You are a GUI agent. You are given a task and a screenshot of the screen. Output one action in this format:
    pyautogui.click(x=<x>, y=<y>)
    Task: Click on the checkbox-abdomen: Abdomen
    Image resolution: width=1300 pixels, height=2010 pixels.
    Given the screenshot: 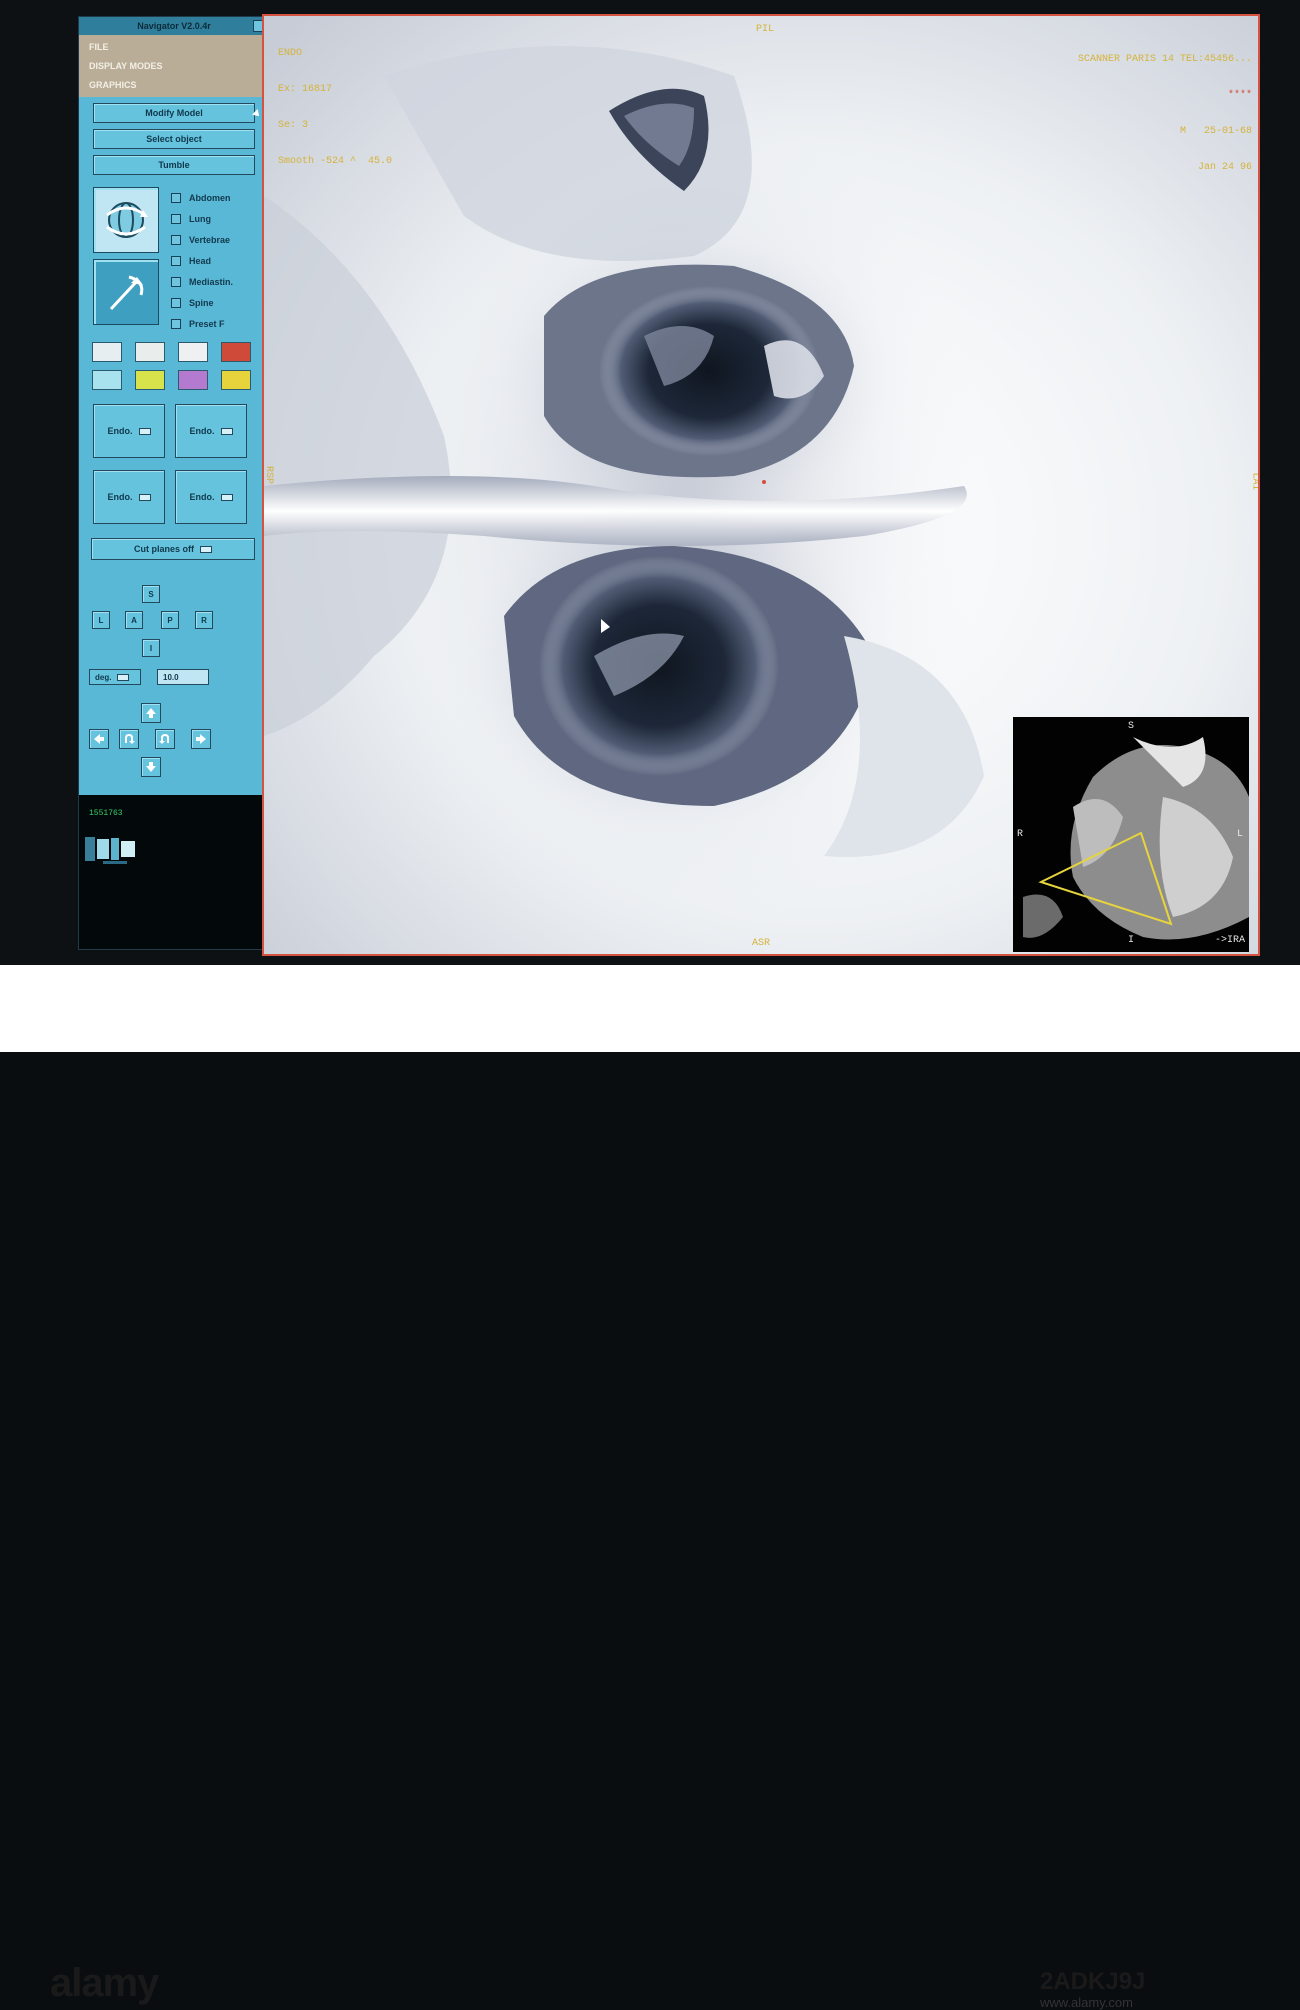 What is the action you would take?
    pyautogui.click(x=202, y=197)
    